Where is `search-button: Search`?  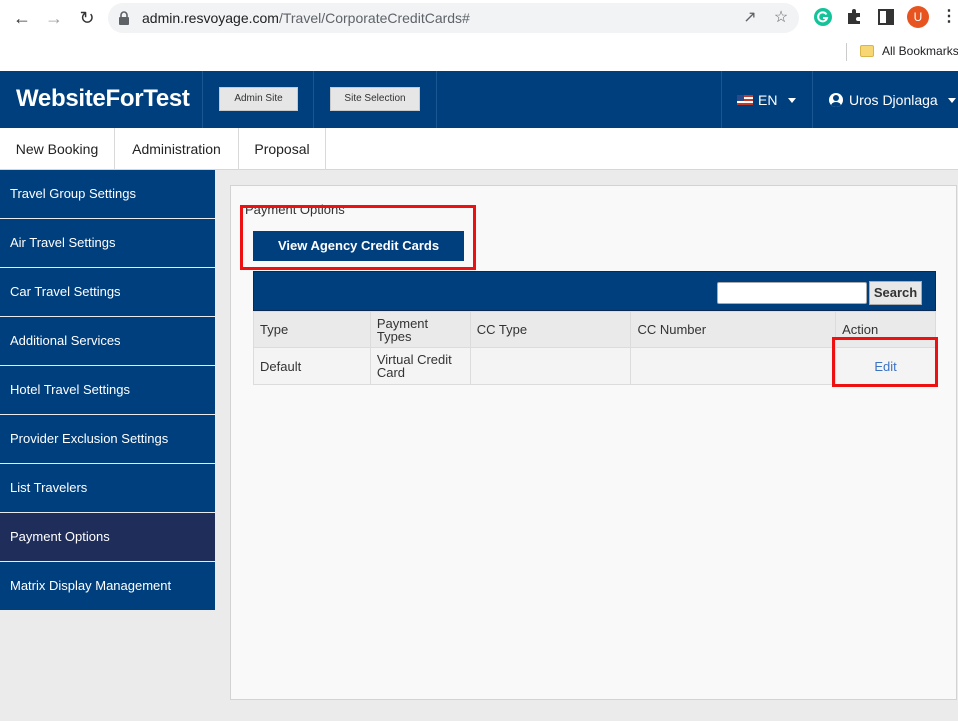 search-button: Search is located at coordinates (895, 293).